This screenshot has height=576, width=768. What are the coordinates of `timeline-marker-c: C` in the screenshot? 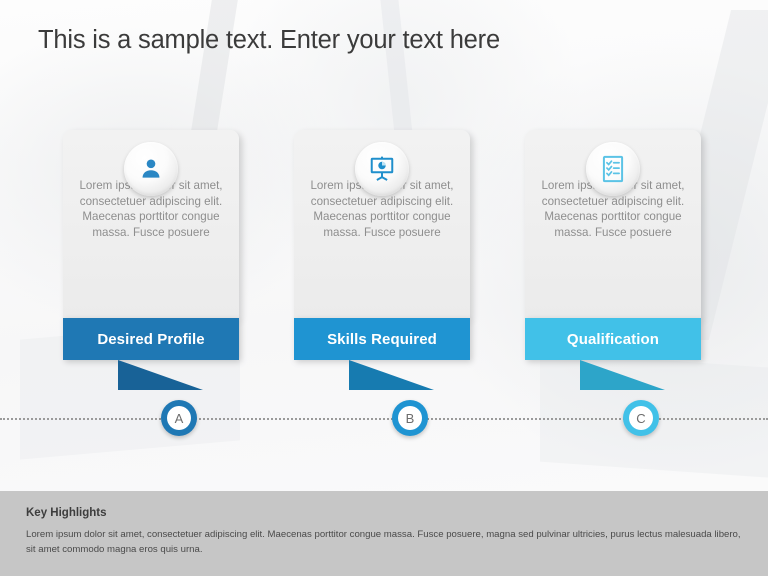 It's located at (641, 418).